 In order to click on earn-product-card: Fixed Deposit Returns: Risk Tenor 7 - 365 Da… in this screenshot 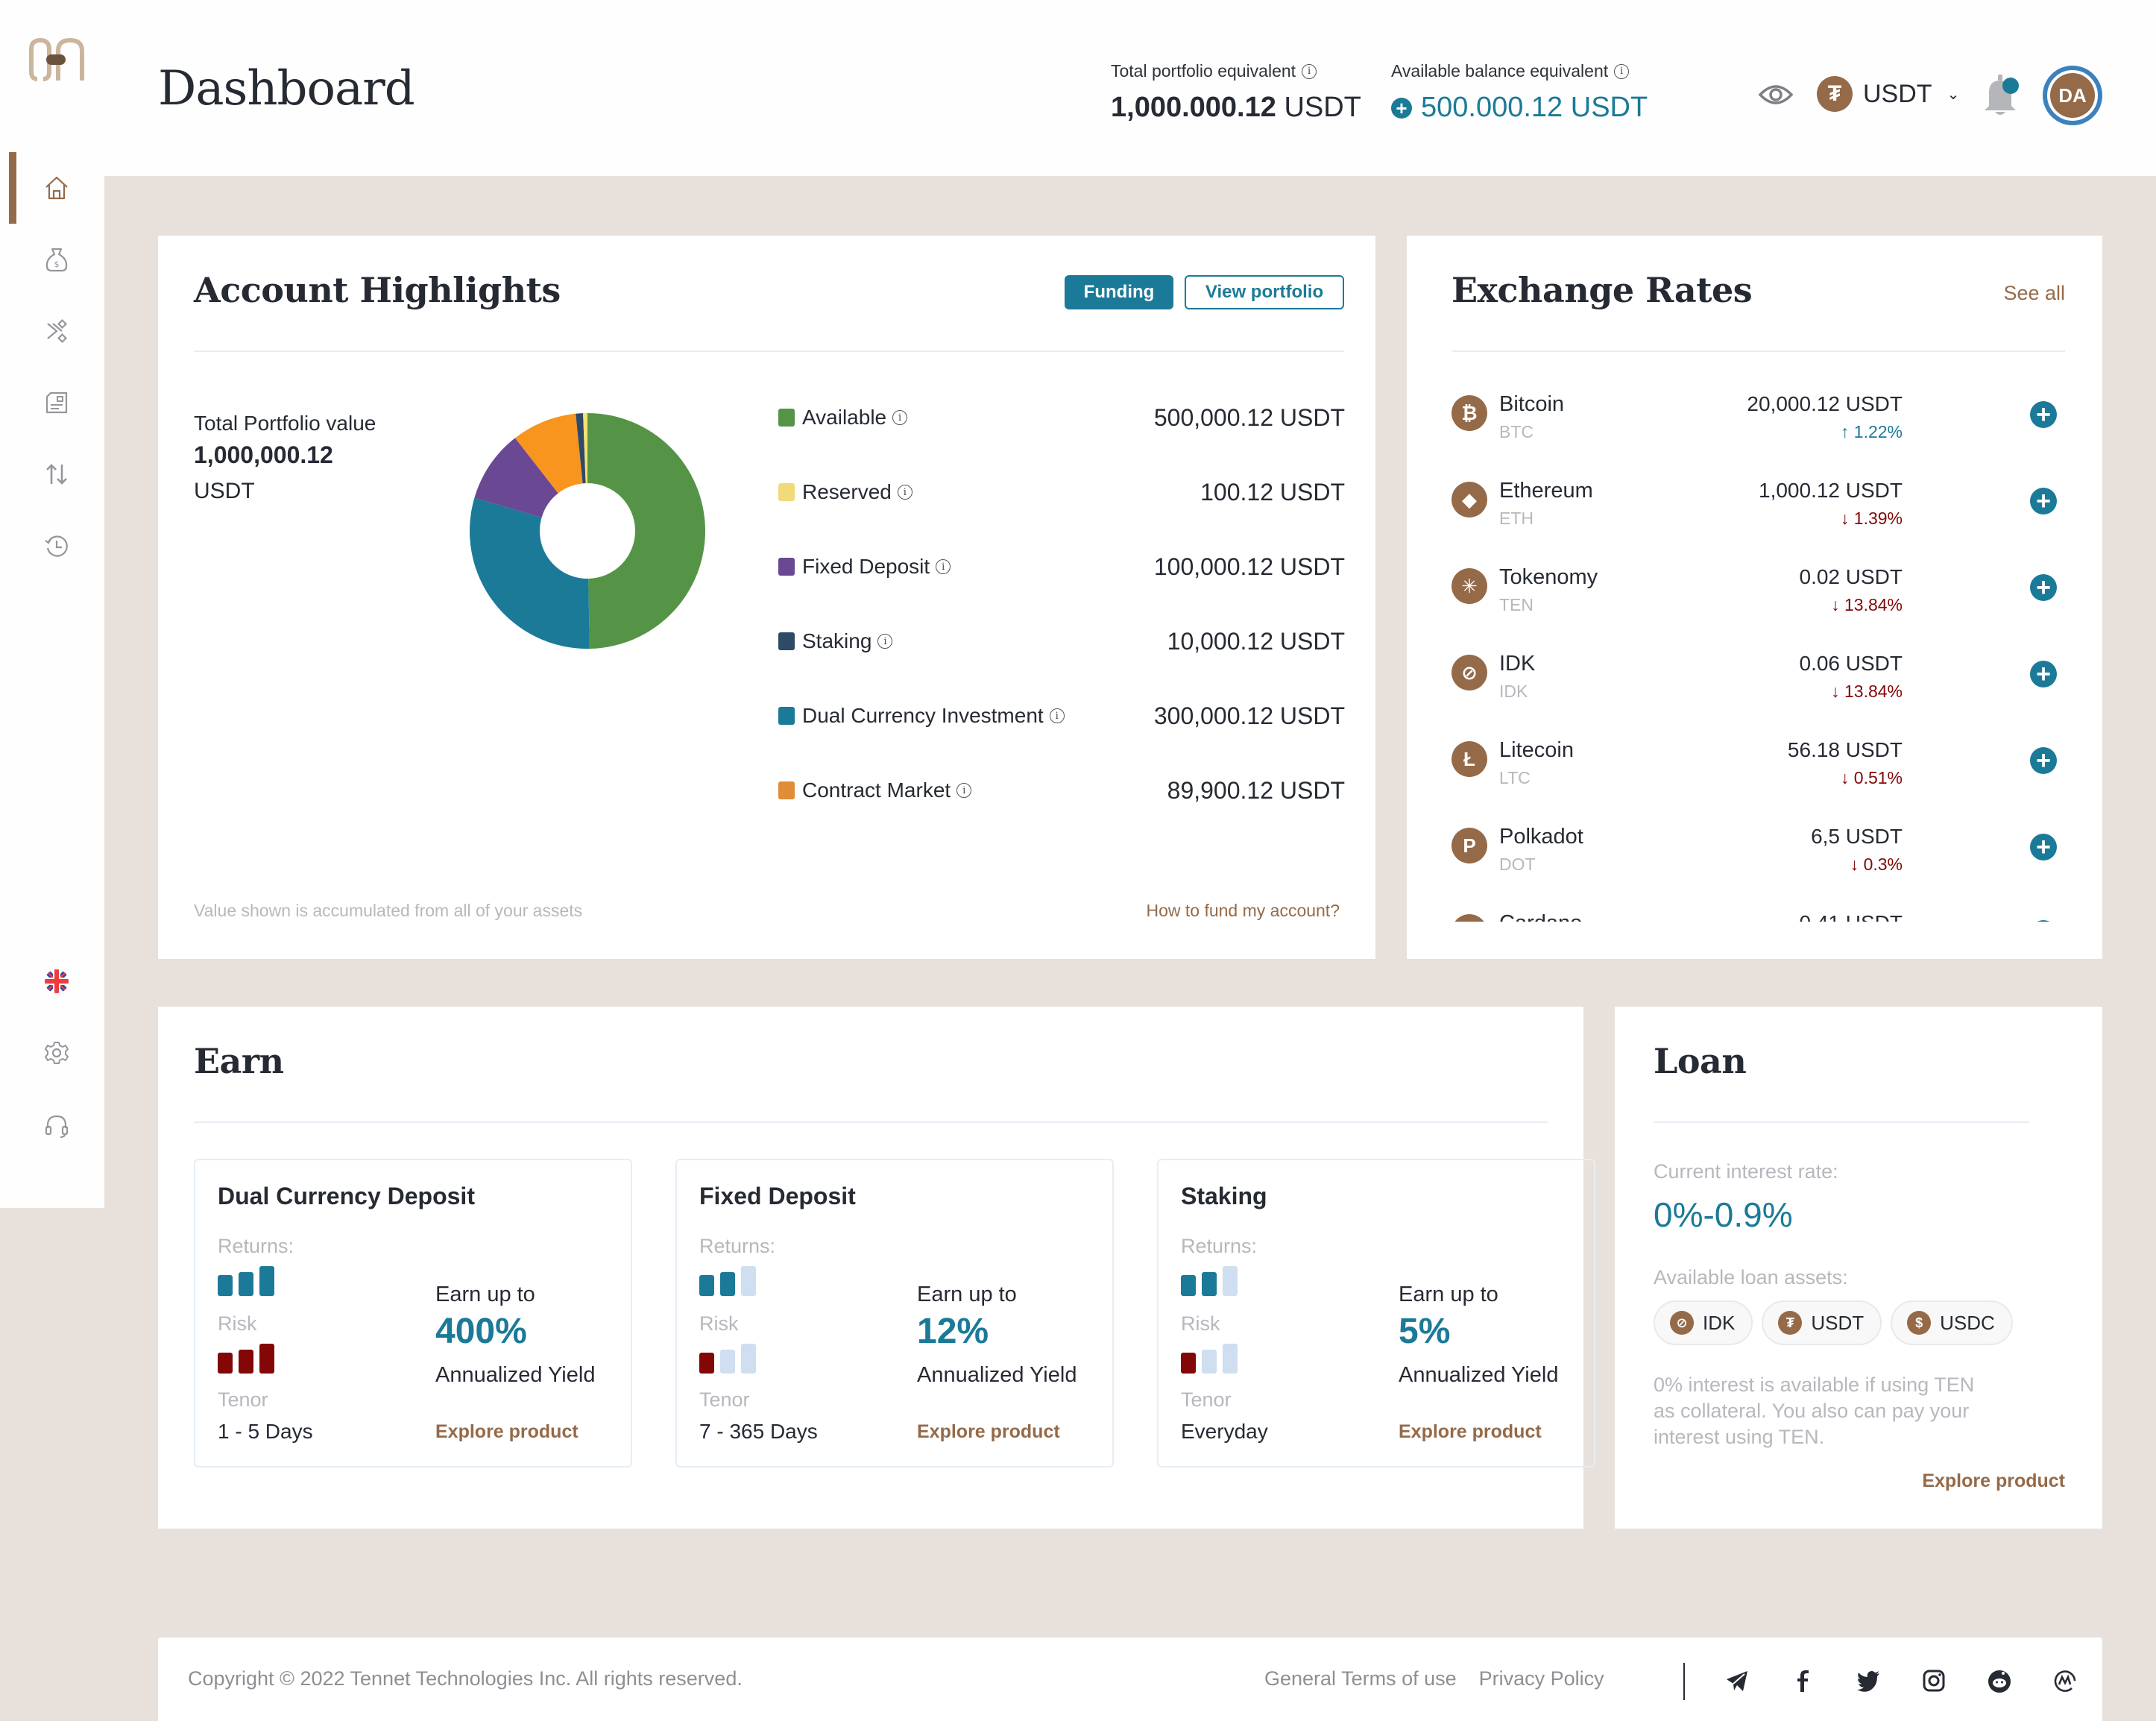, I will do `click(894, 1313)`.